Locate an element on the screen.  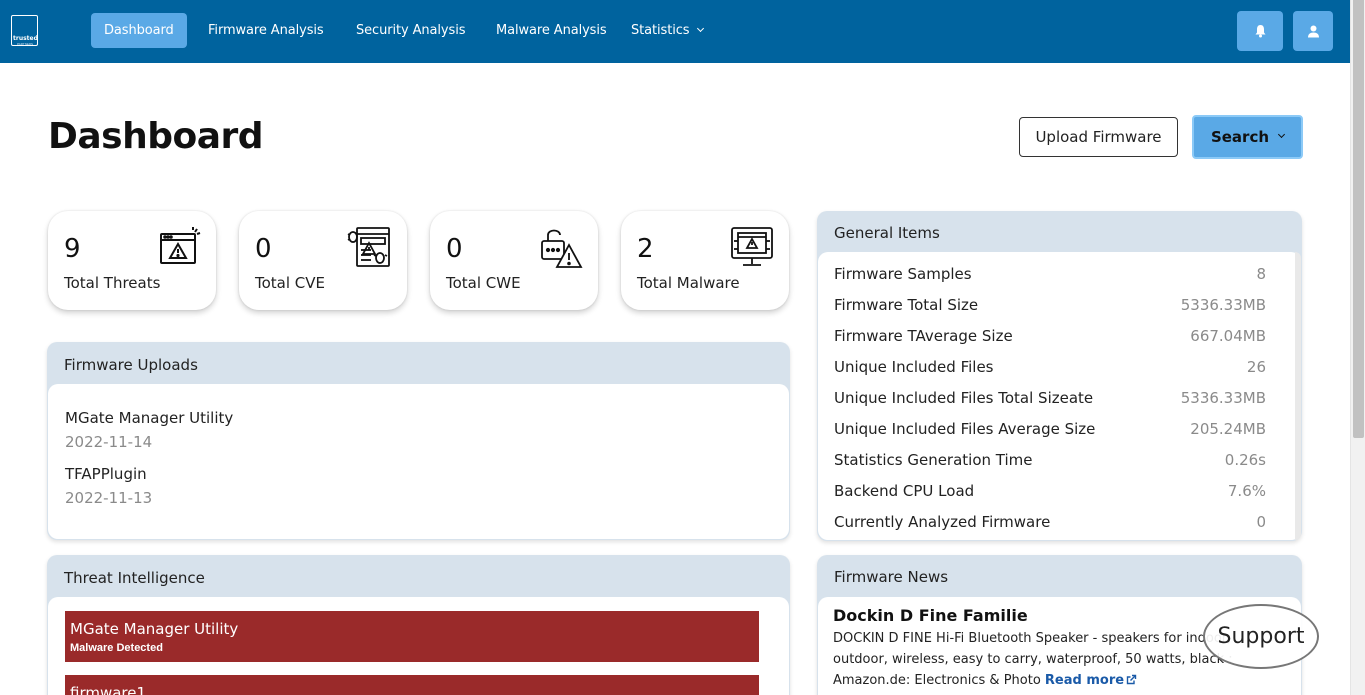
profile-button is located at coordinates (1313, 31).